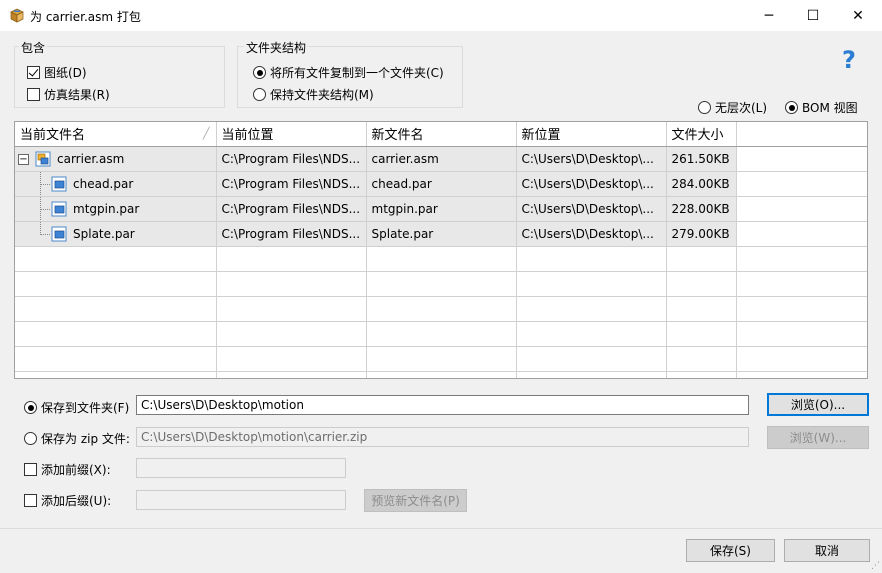  I want to click on drawings-checkbox-box, so click(33, 72).